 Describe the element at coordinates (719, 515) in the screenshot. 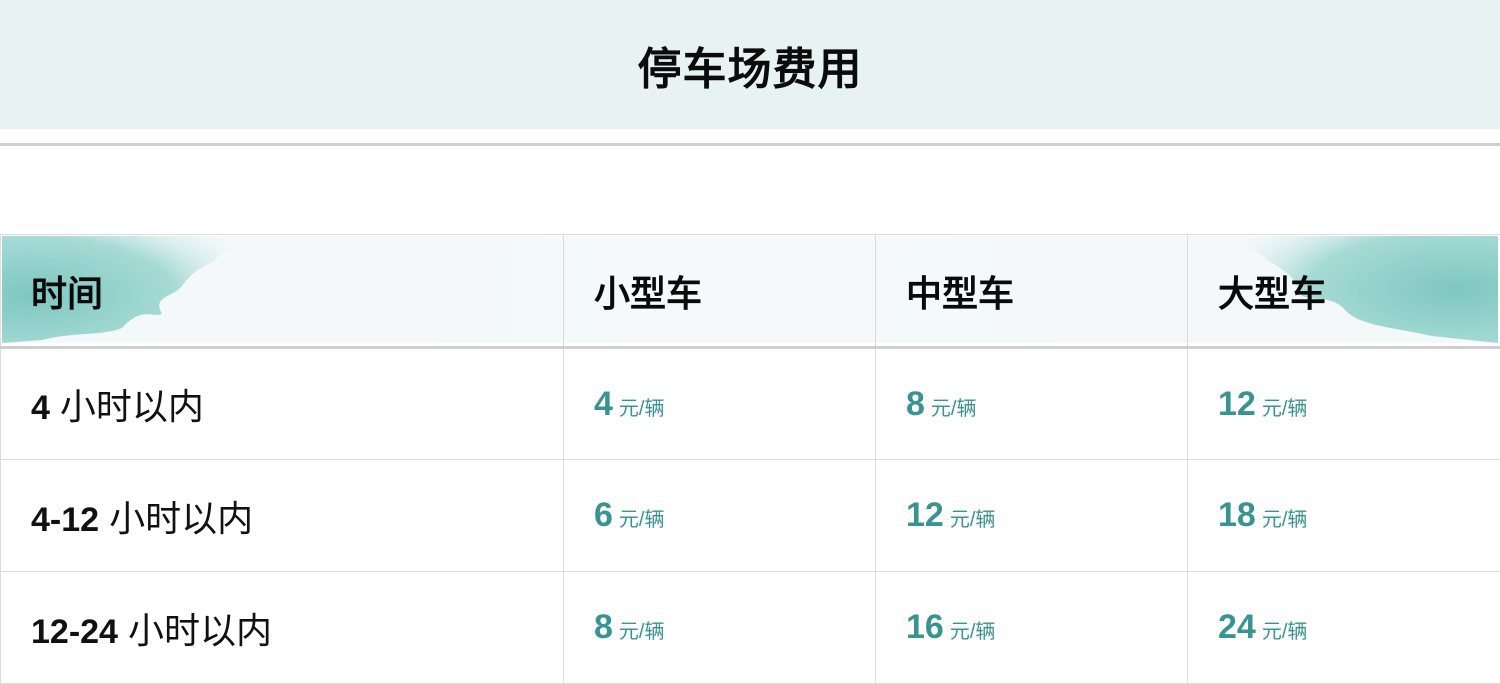

I see `price-cell-small: 6 元/辆` at that location.